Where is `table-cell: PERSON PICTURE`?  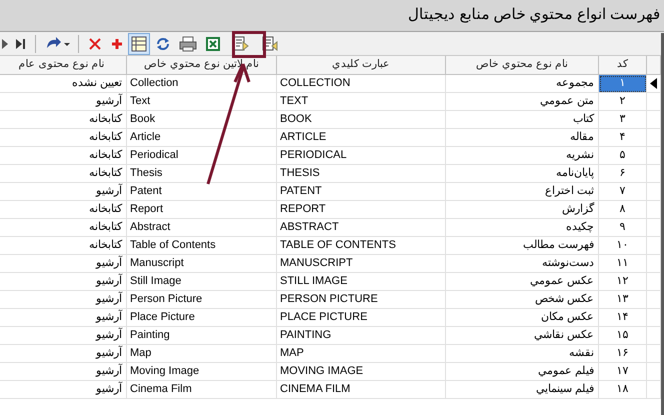
table-cell: PERSON PICTURE is located at coordinates (361, 300).